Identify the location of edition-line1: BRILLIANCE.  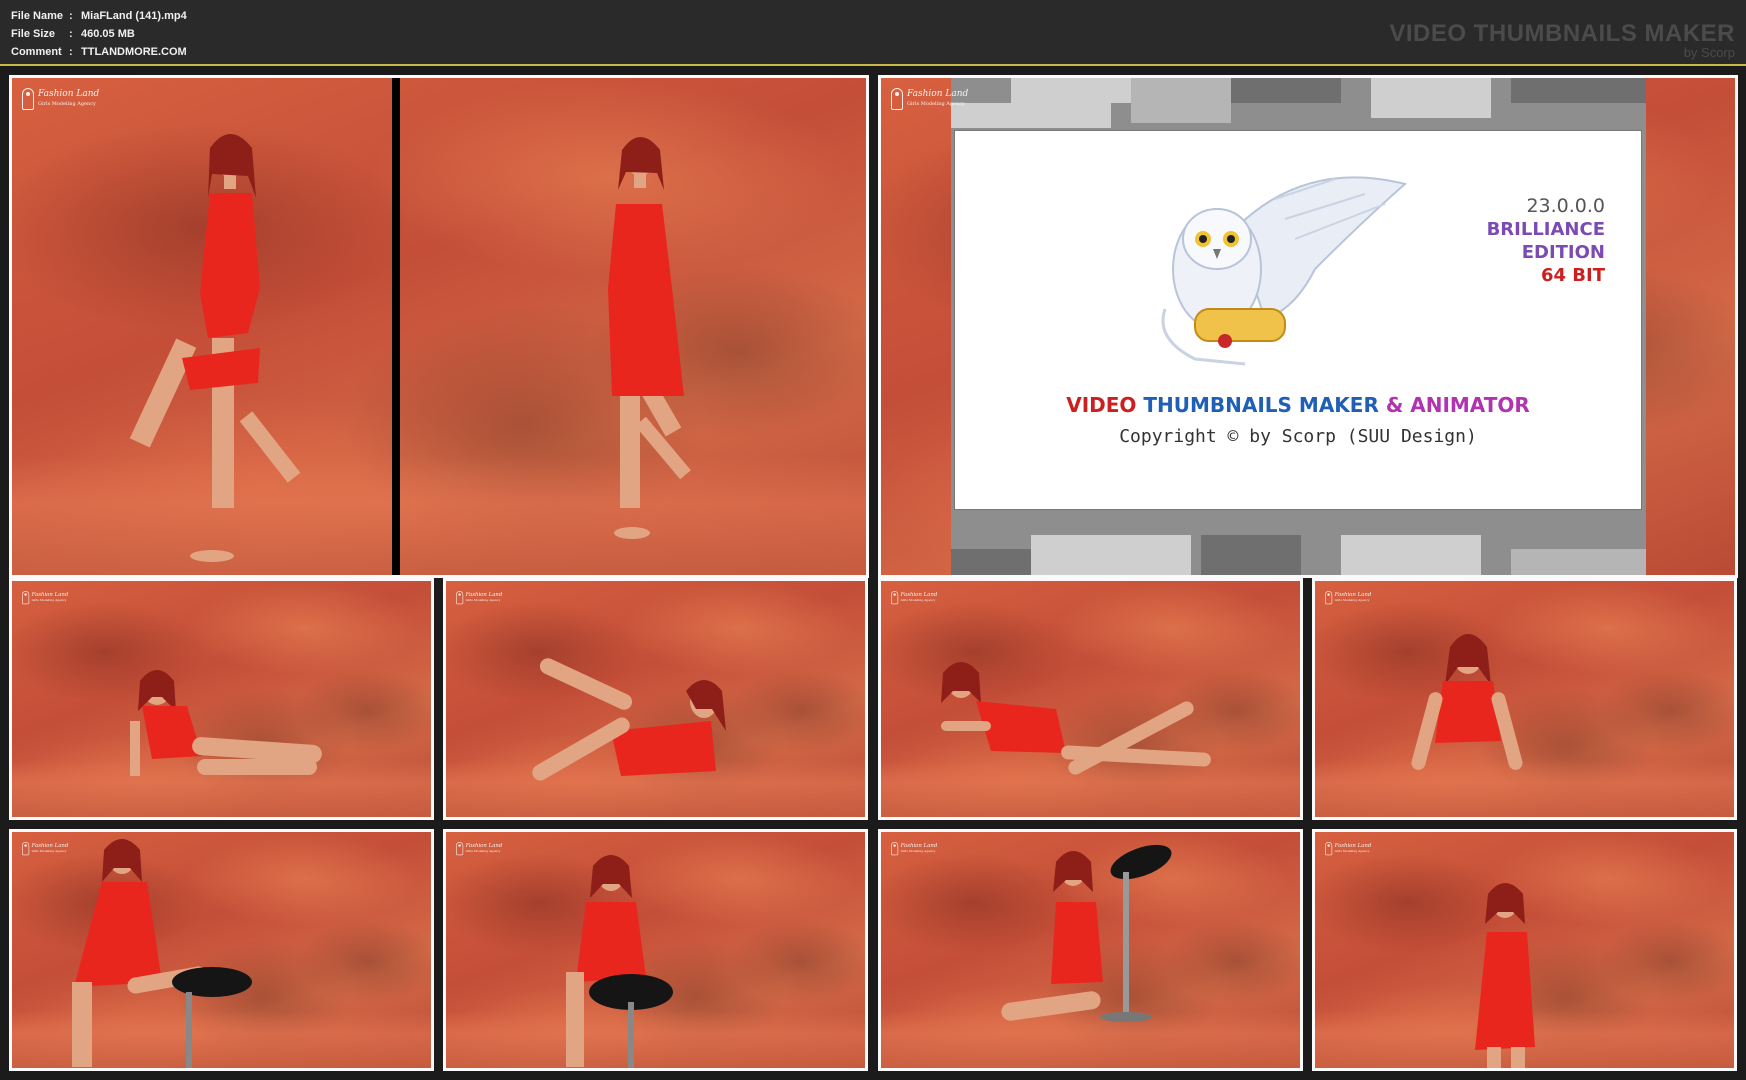
(1545, 229).